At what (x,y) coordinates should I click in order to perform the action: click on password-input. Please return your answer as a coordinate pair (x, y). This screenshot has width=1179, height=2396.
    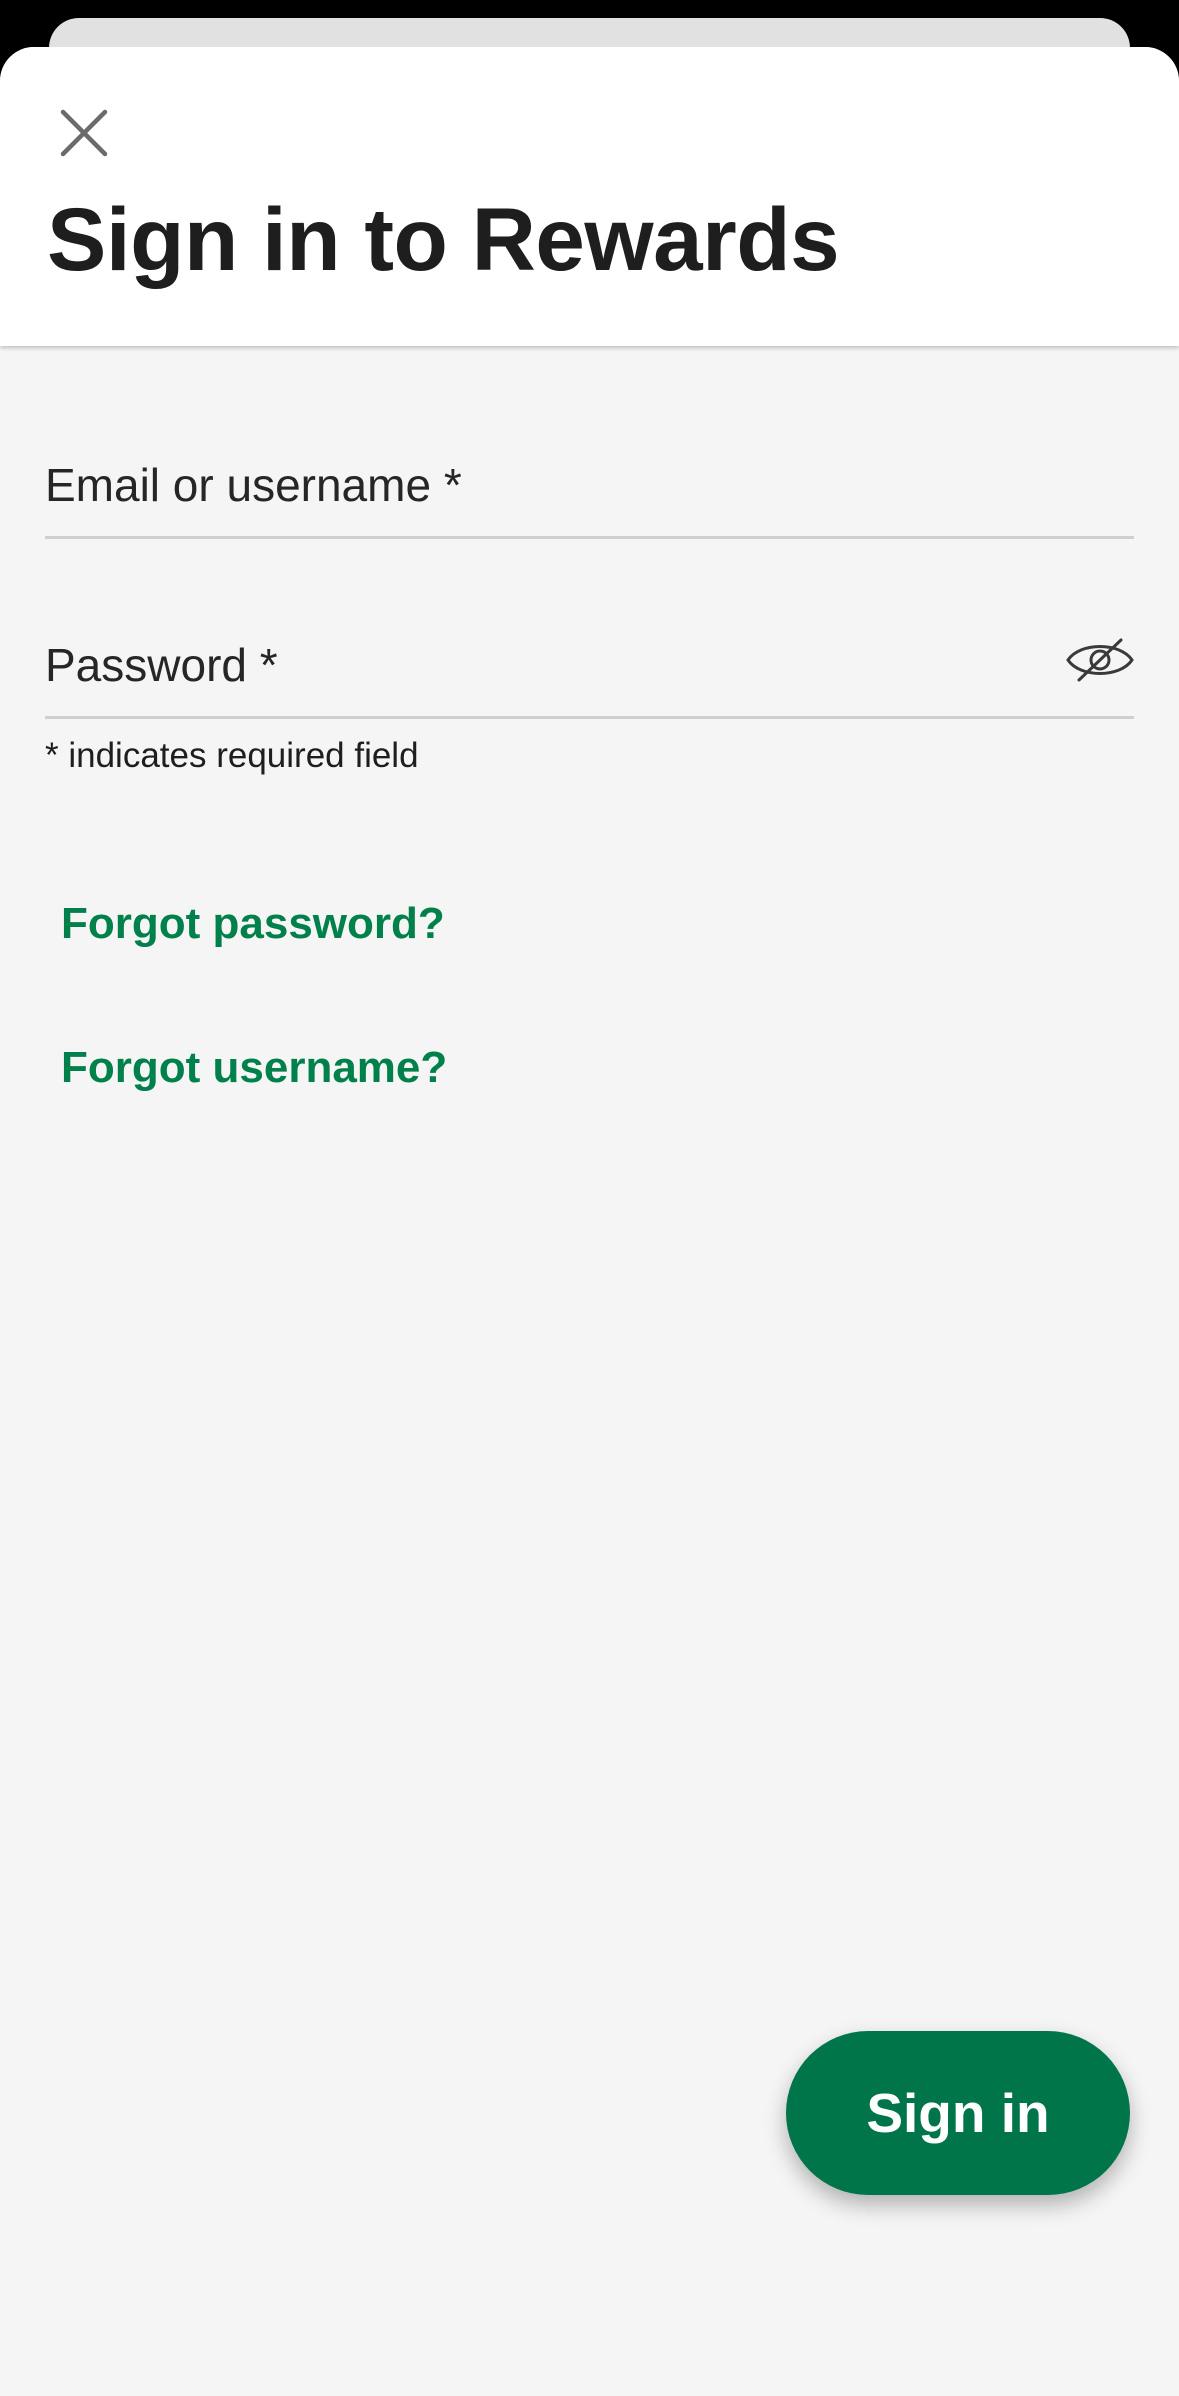
    Looking at the image, I should click on (591, 672).